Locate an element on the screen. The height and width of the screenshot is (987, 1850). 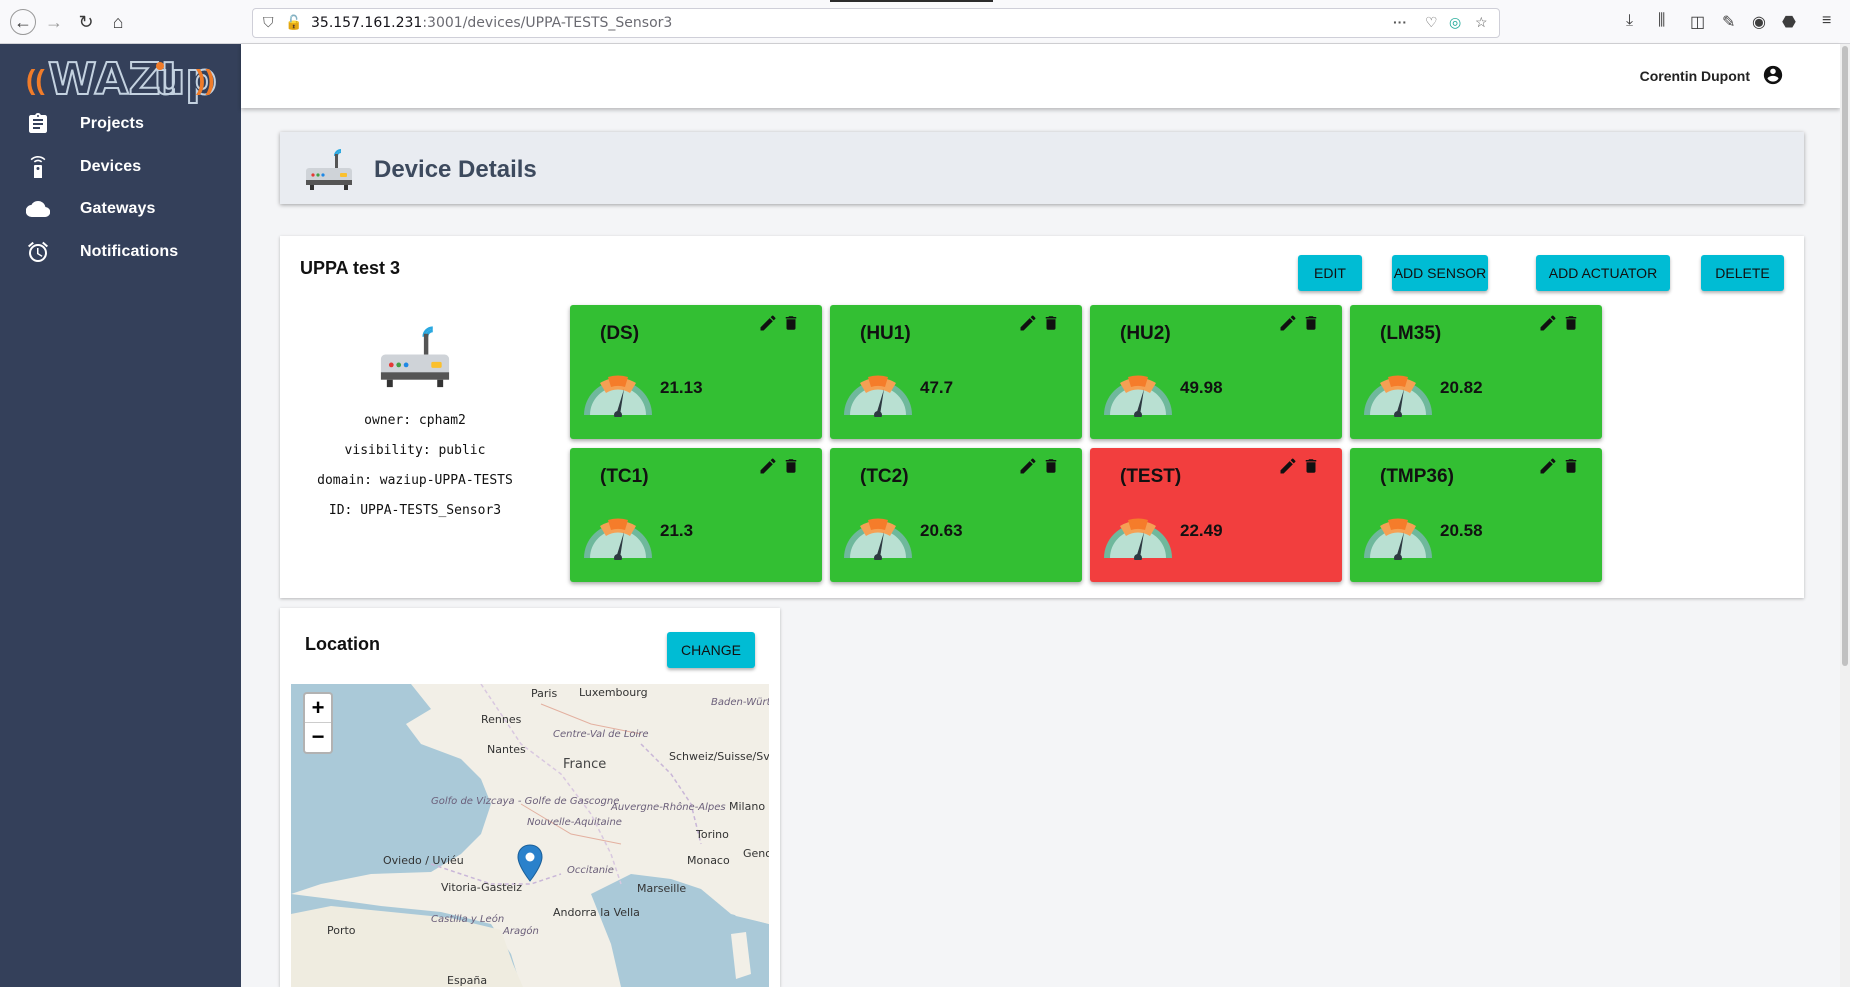
map-label: Schweiz/Suisse/Svizzera is located at coordinates (719, 756).